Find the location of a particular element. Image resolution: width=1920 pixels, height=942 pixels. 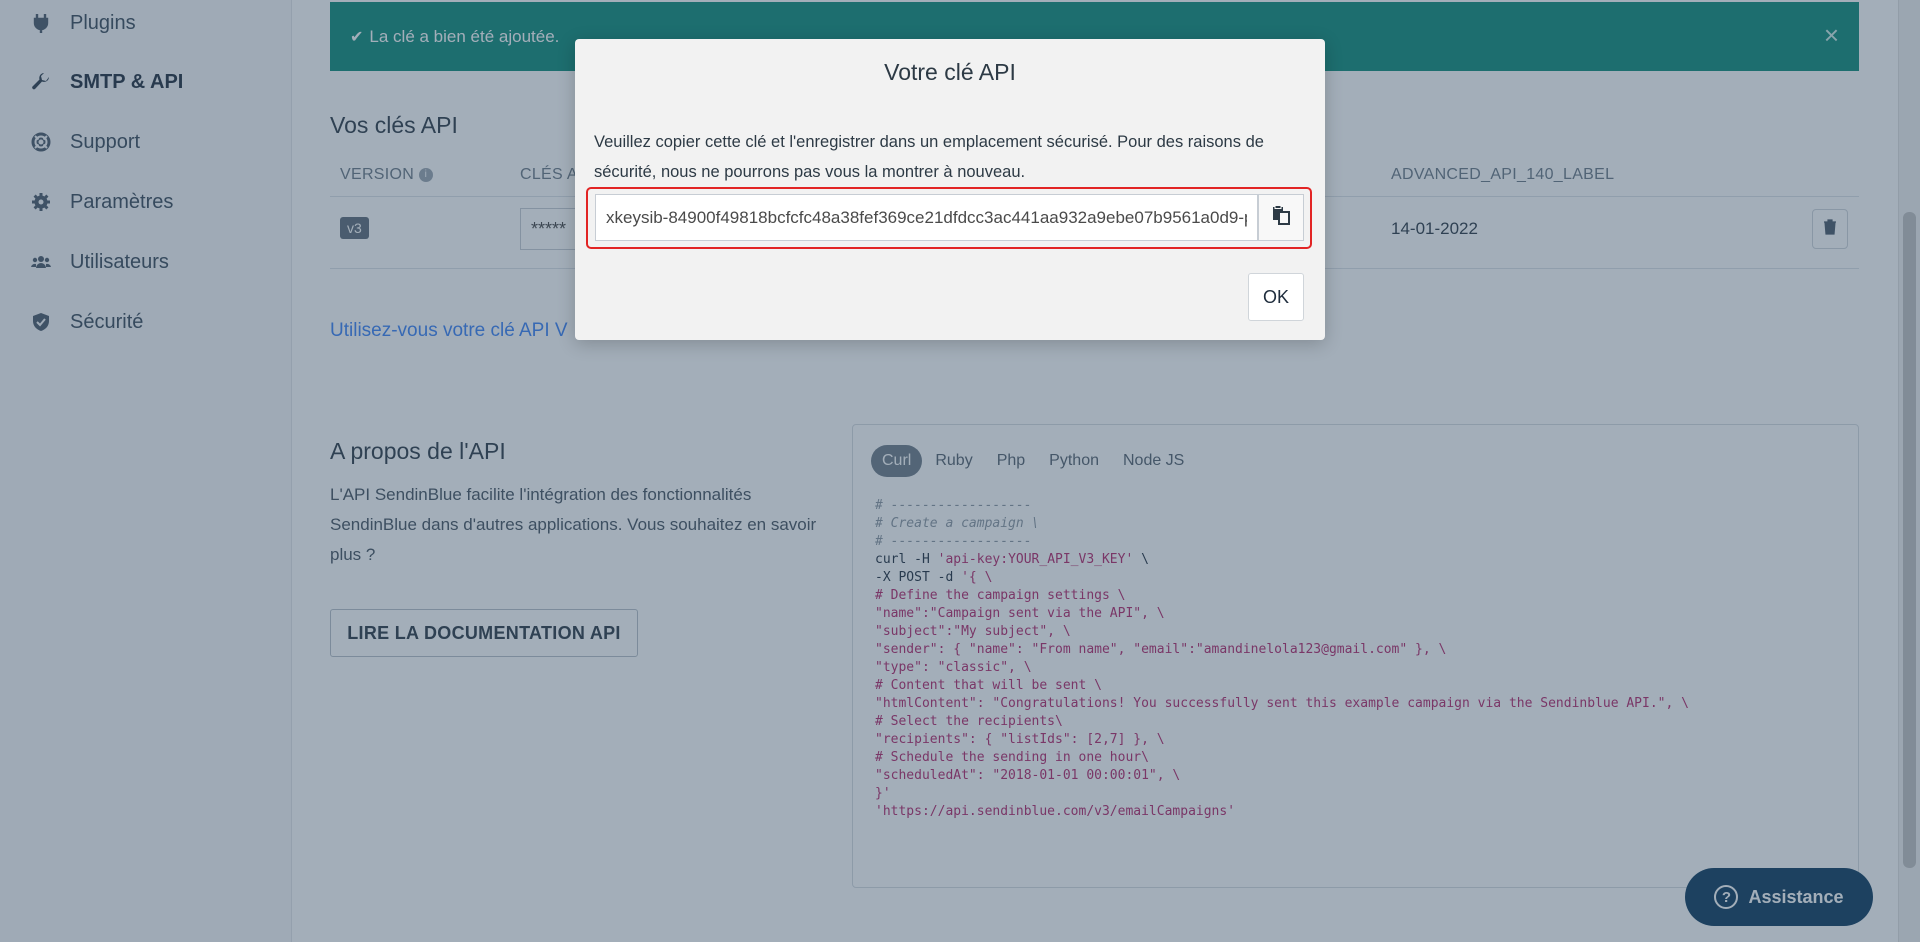

clipboard-icon is located at coordinates (1281, 217).